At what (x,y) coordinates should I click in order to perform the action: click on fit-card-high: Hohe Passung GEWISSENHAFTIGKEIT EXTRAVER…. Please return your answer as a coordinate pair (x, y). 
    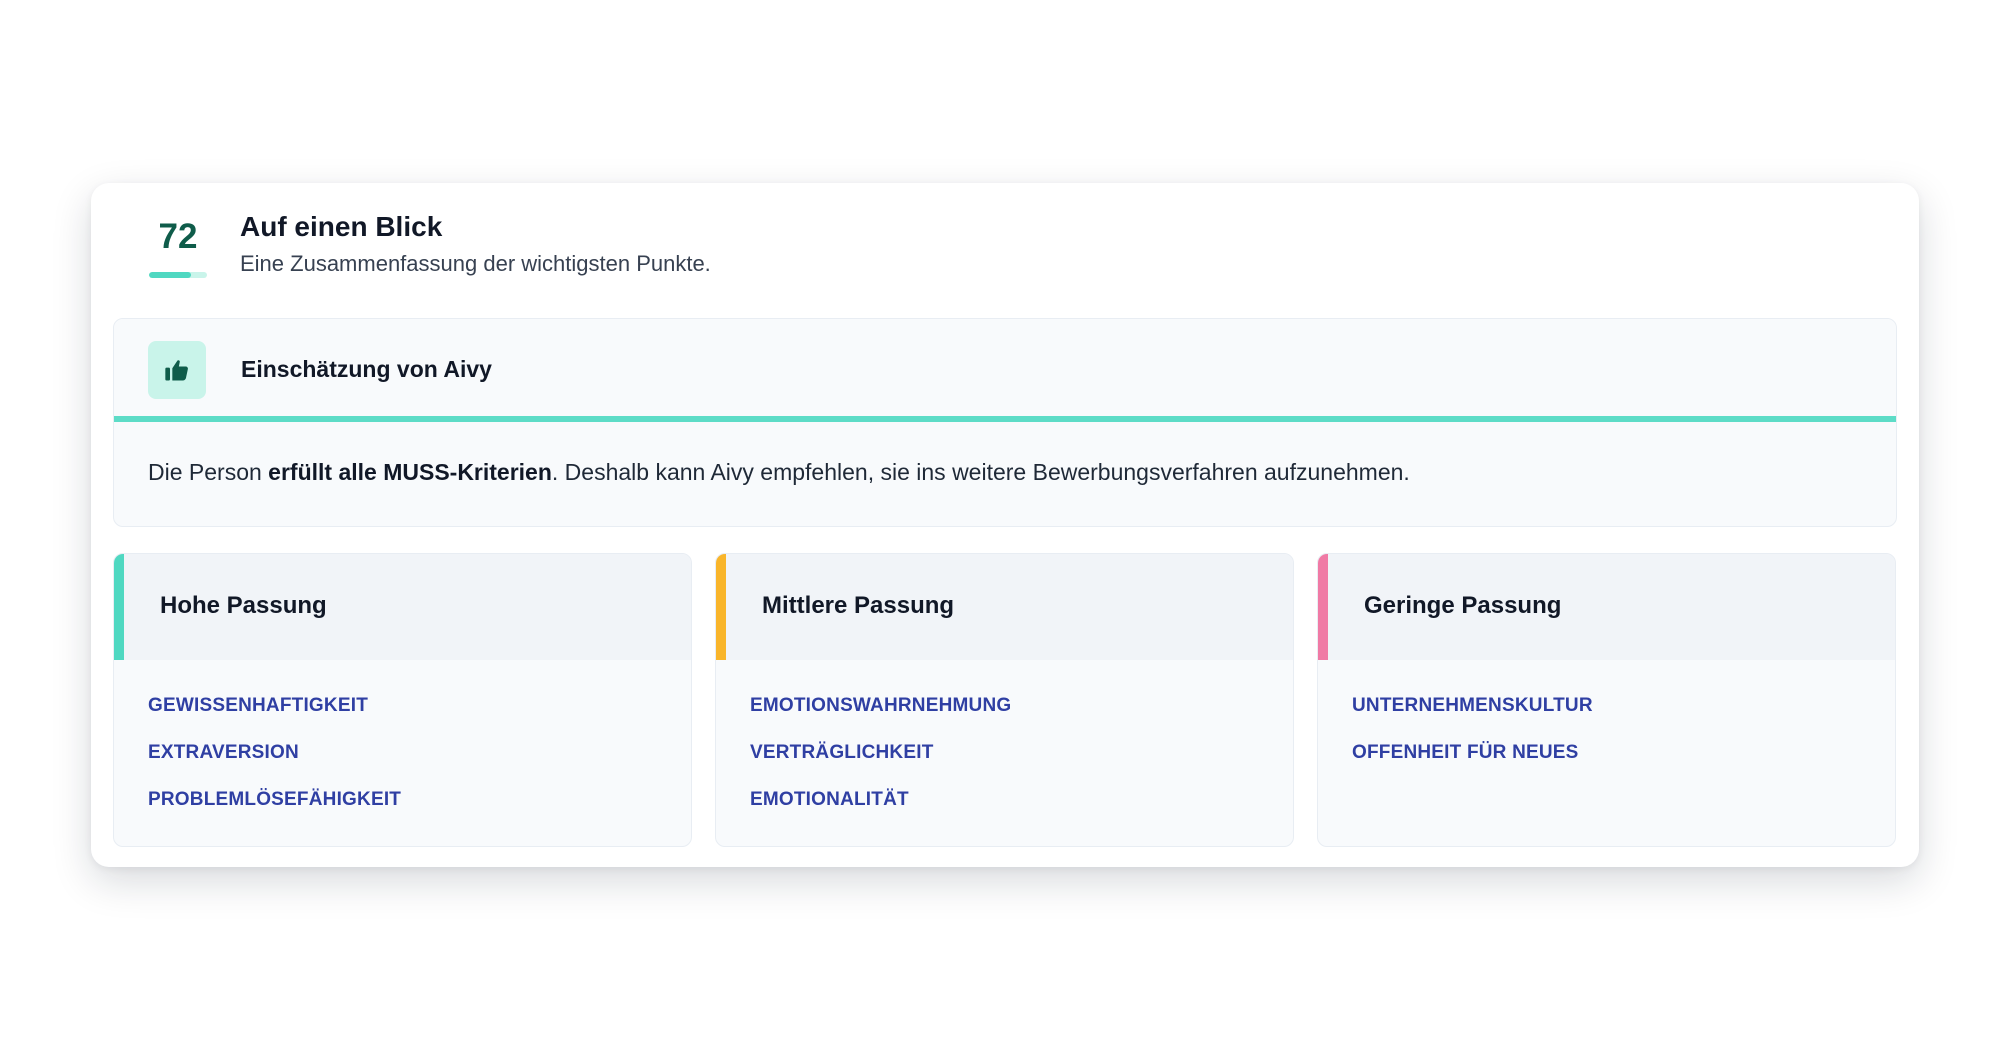
    Looking at the image, I should click on (402, 700).